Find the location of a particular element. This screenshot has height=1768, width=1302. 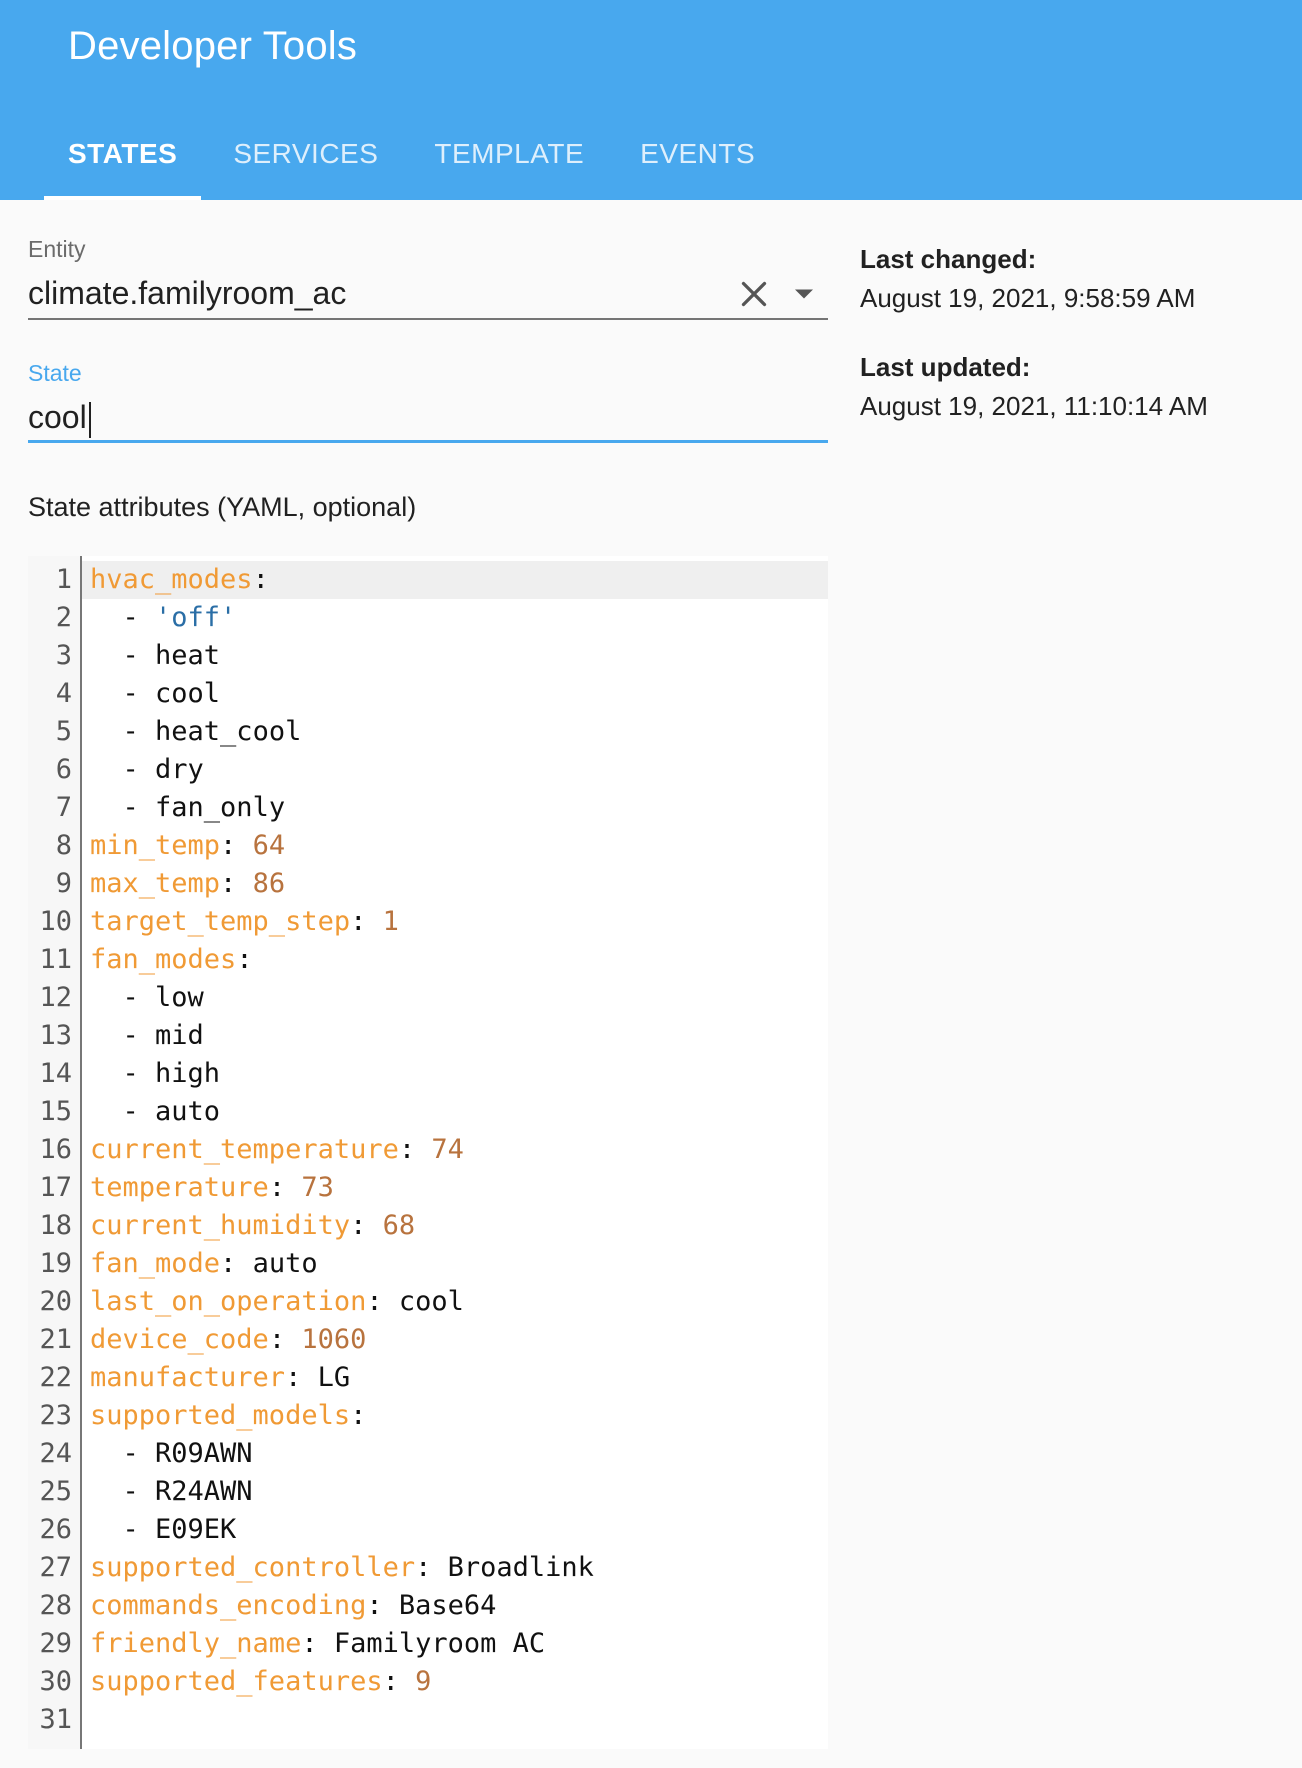

state-underline is located at coordinates (428, 441).